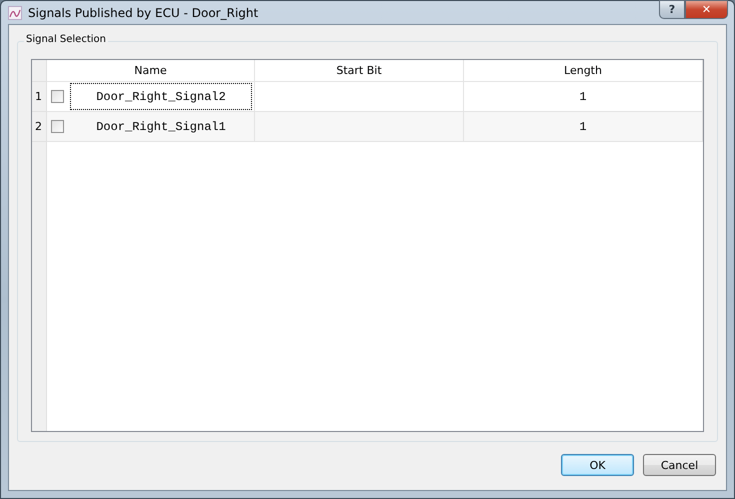 The width and height of the screenshot is (735, 499). Describe the element at coordinates (706, 9) in the screenshot. I see `close-button: ✕` at that location.